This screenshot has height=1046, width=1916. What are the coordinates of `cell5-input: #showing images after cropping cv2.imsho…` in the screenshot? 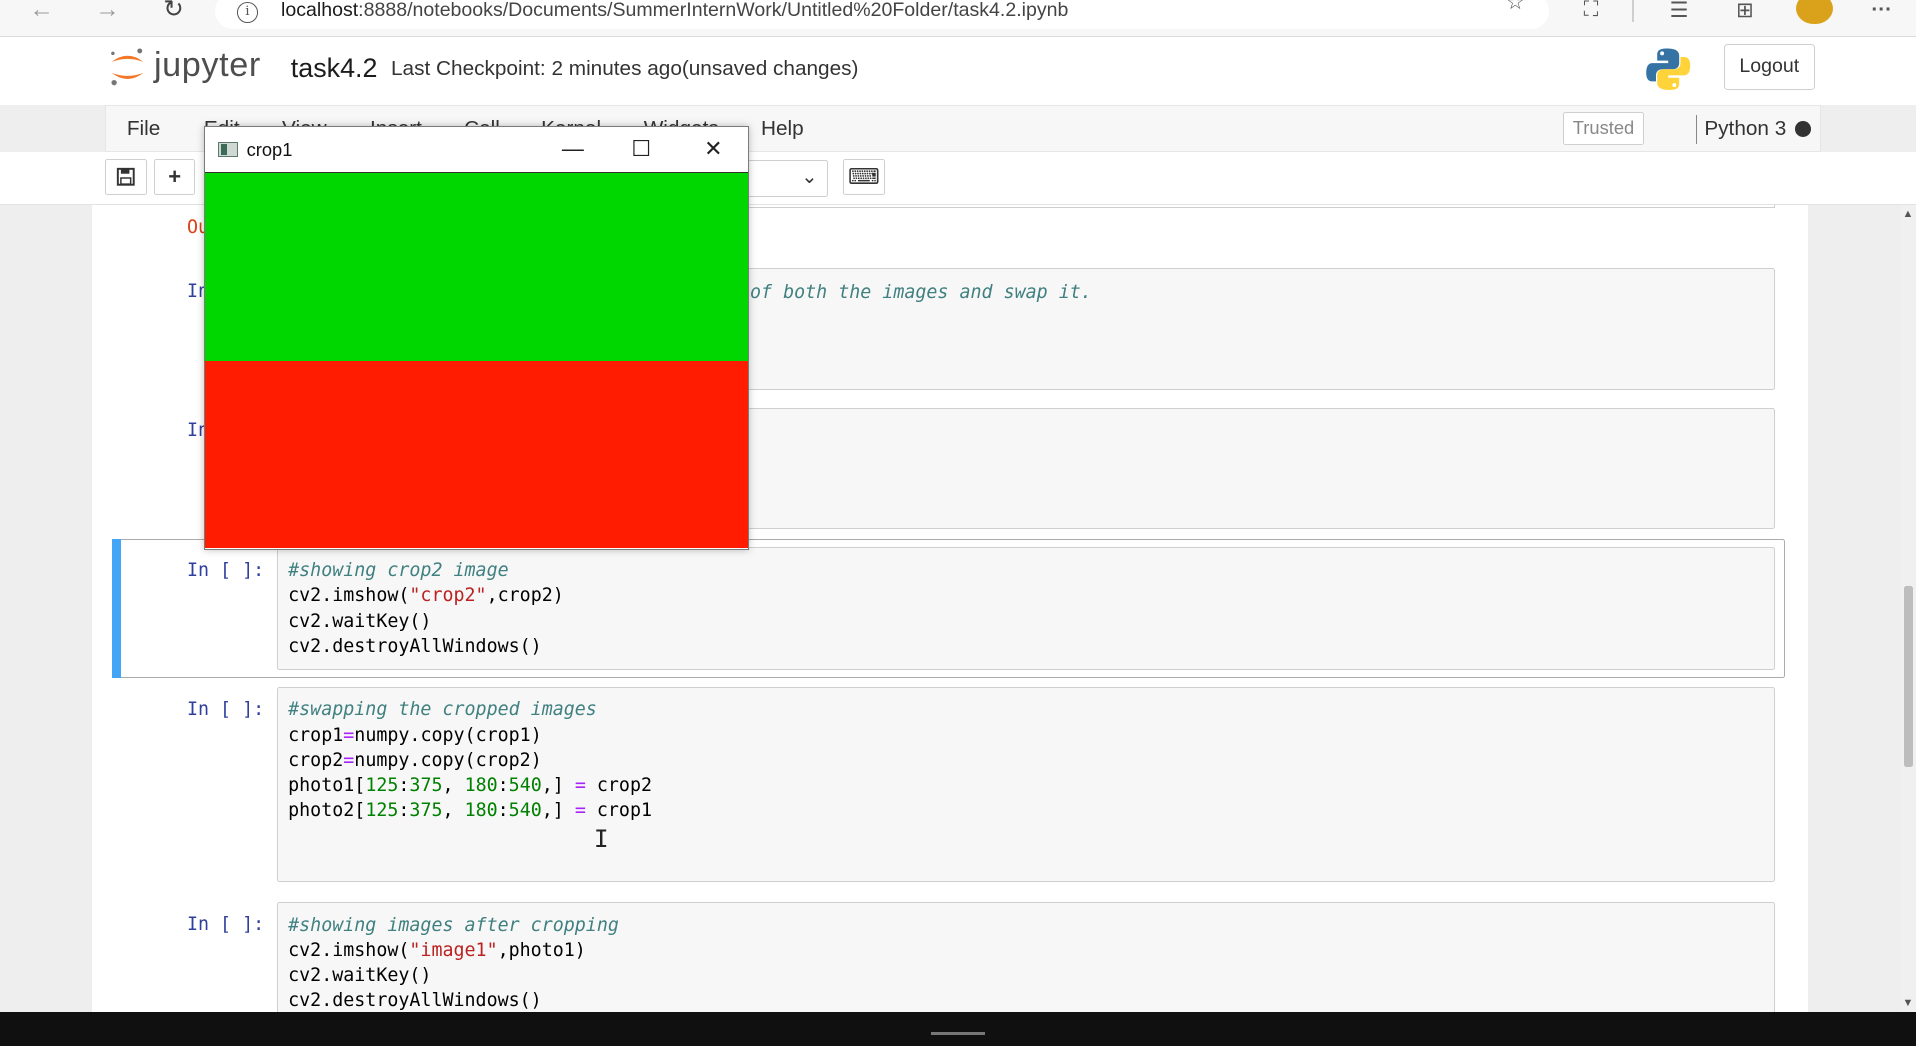 It's located at (1026, 956).